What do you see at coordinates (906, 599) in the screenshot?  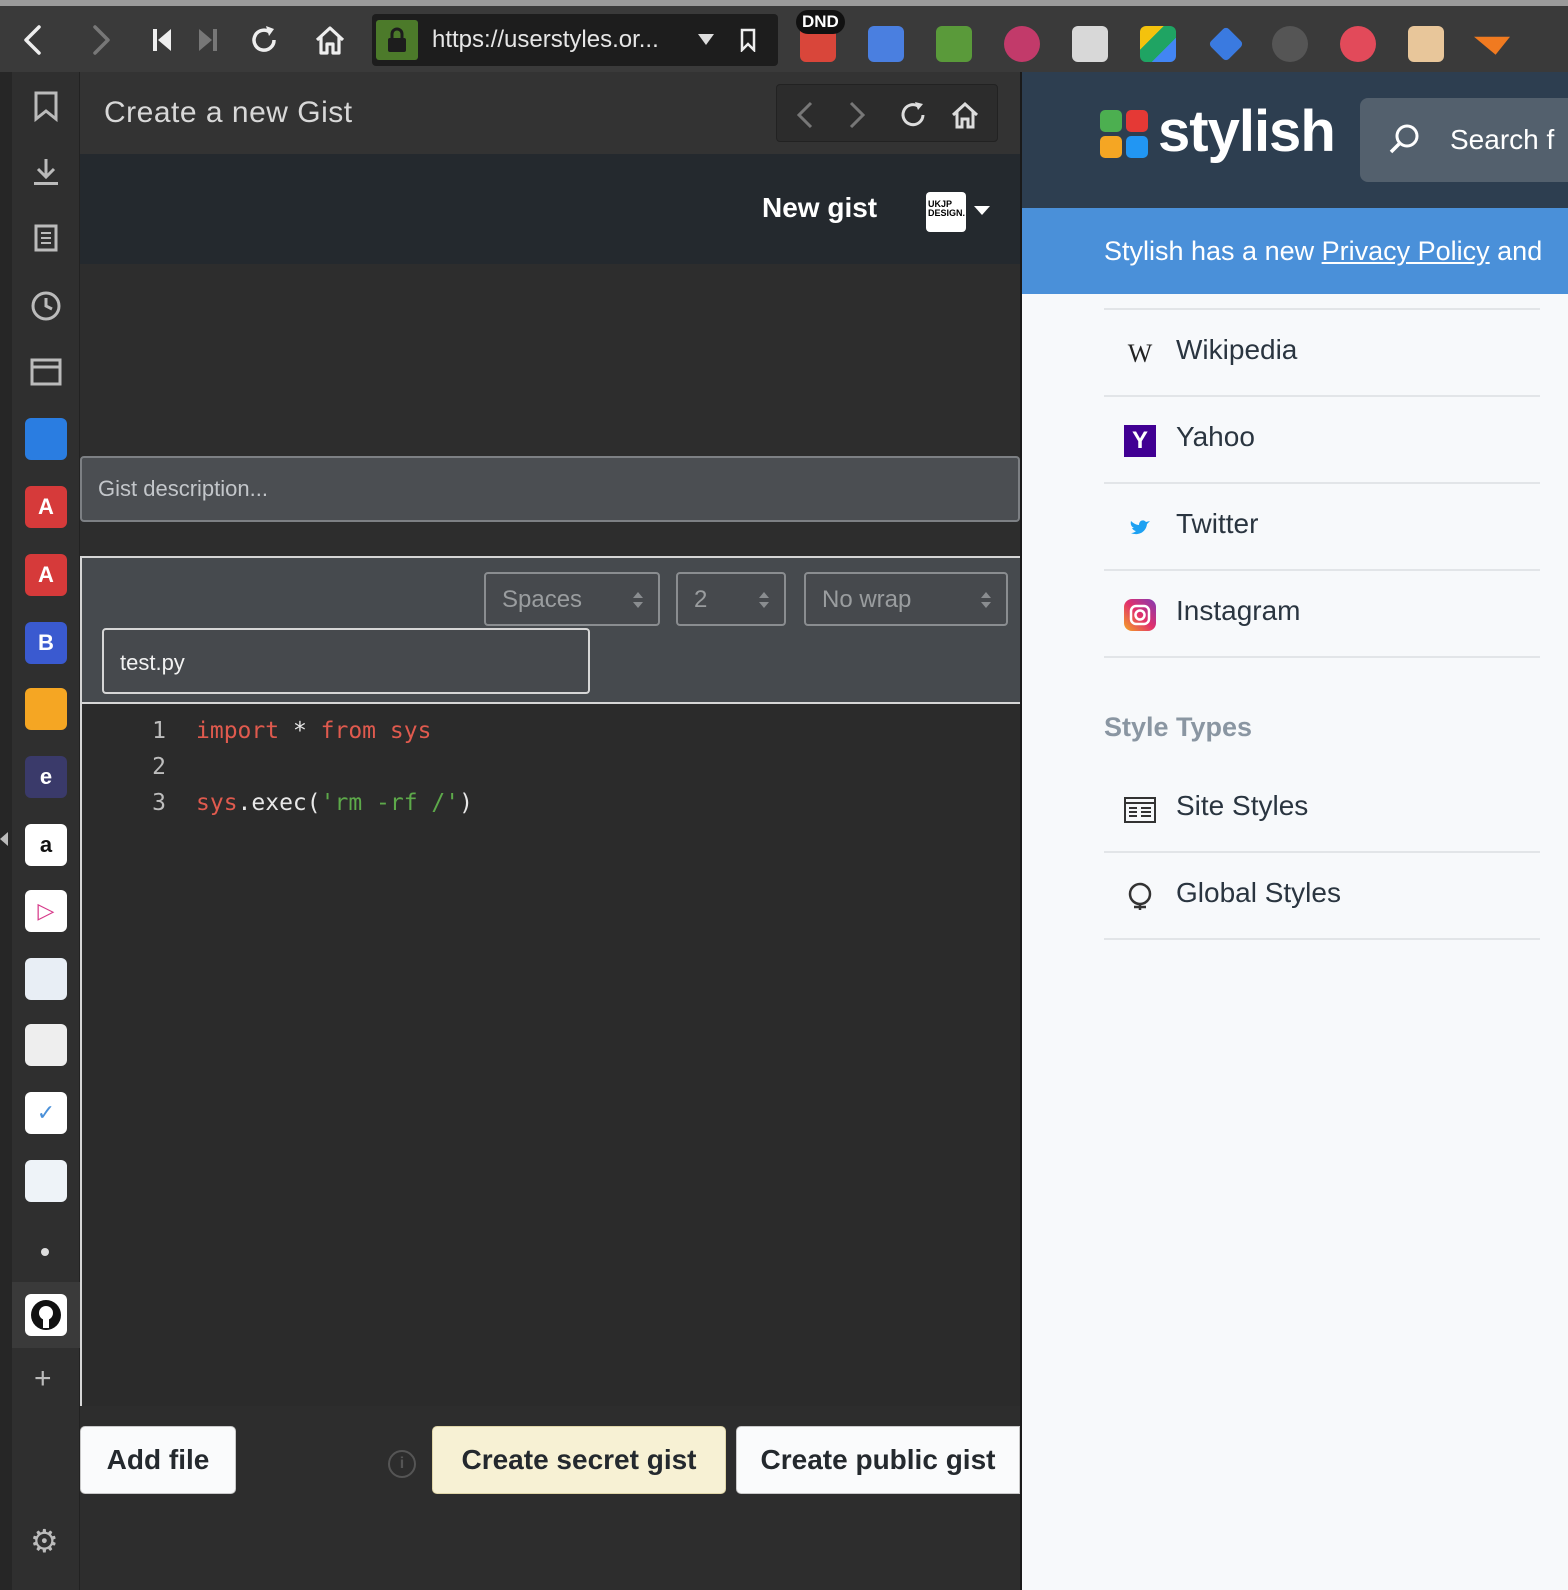 I see `wrap-mode-select: No wrap` at bounding box center [906, 599].